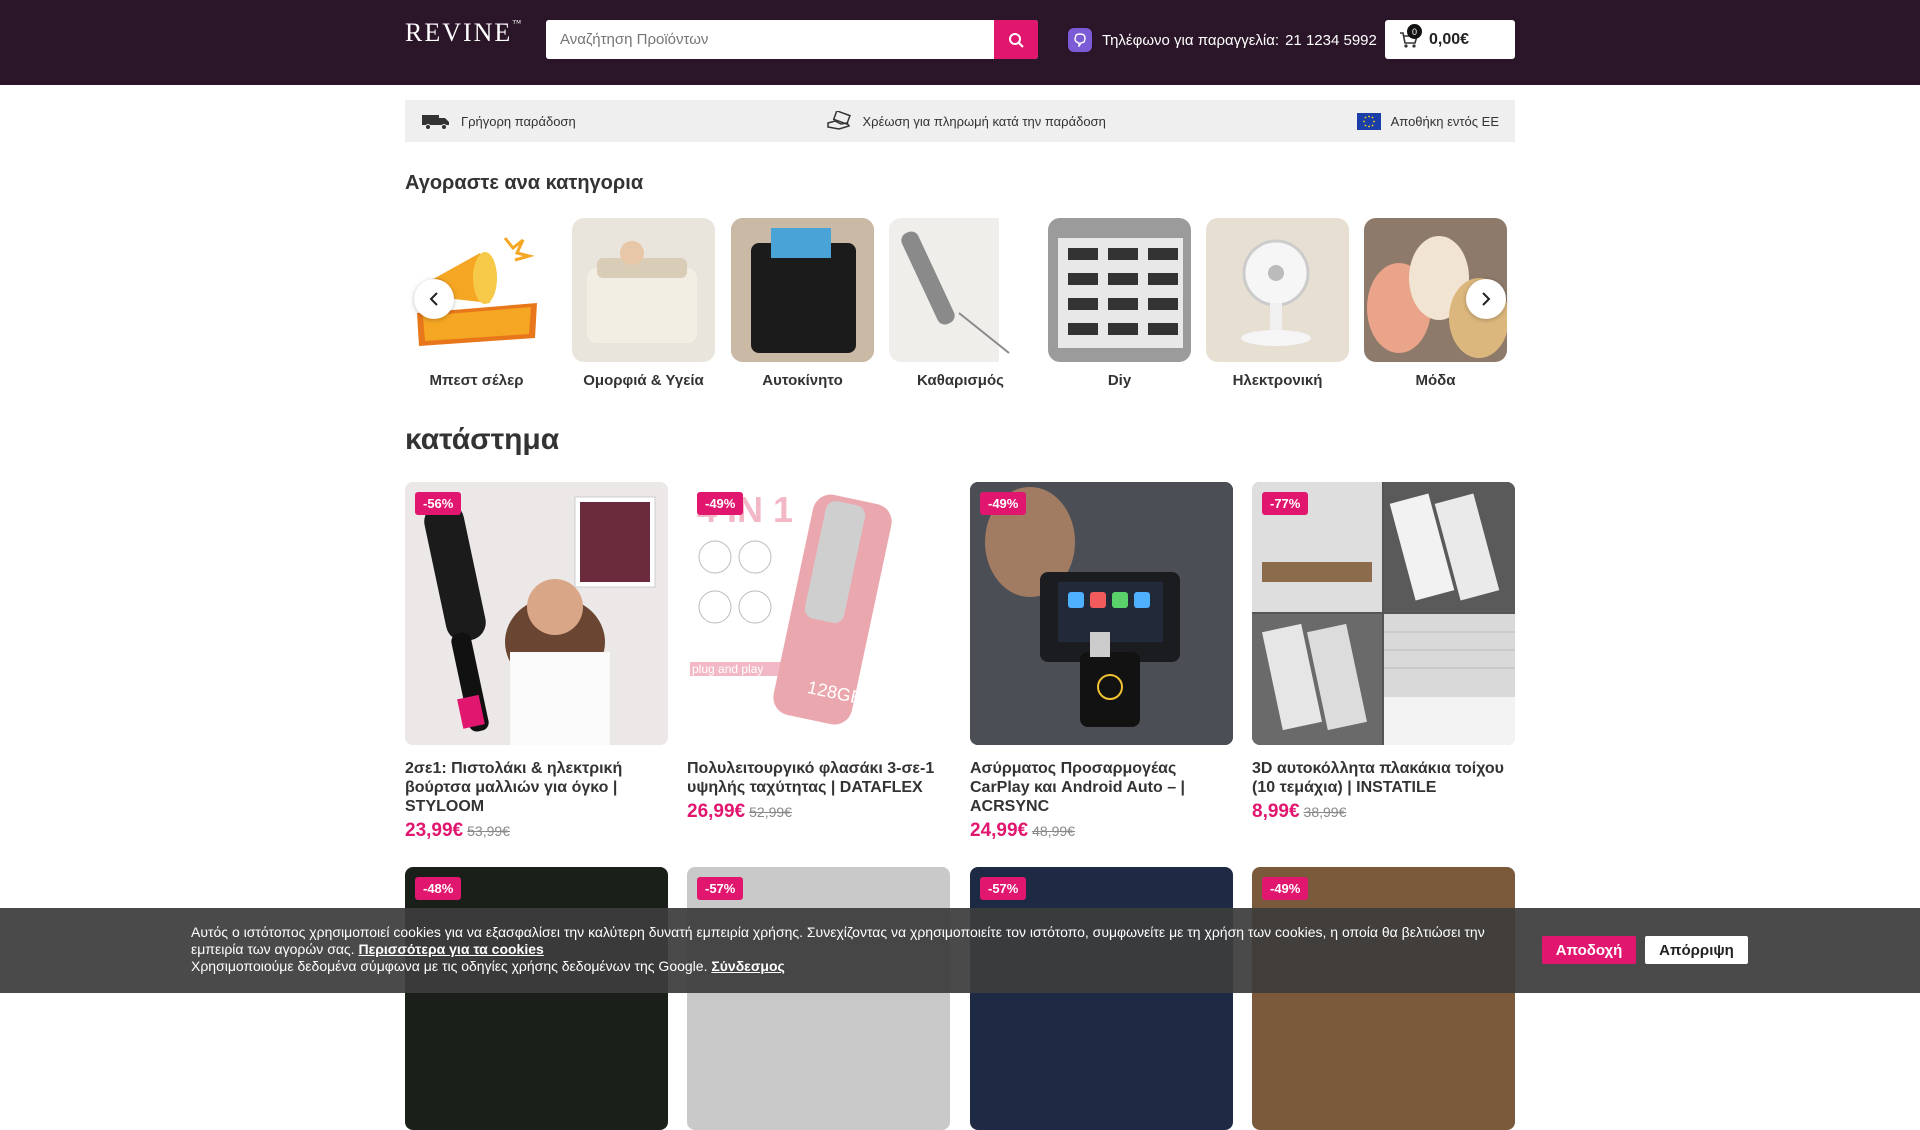  I want to click on category-electronics: Ηλεκτρονική, so click(1277, 303).